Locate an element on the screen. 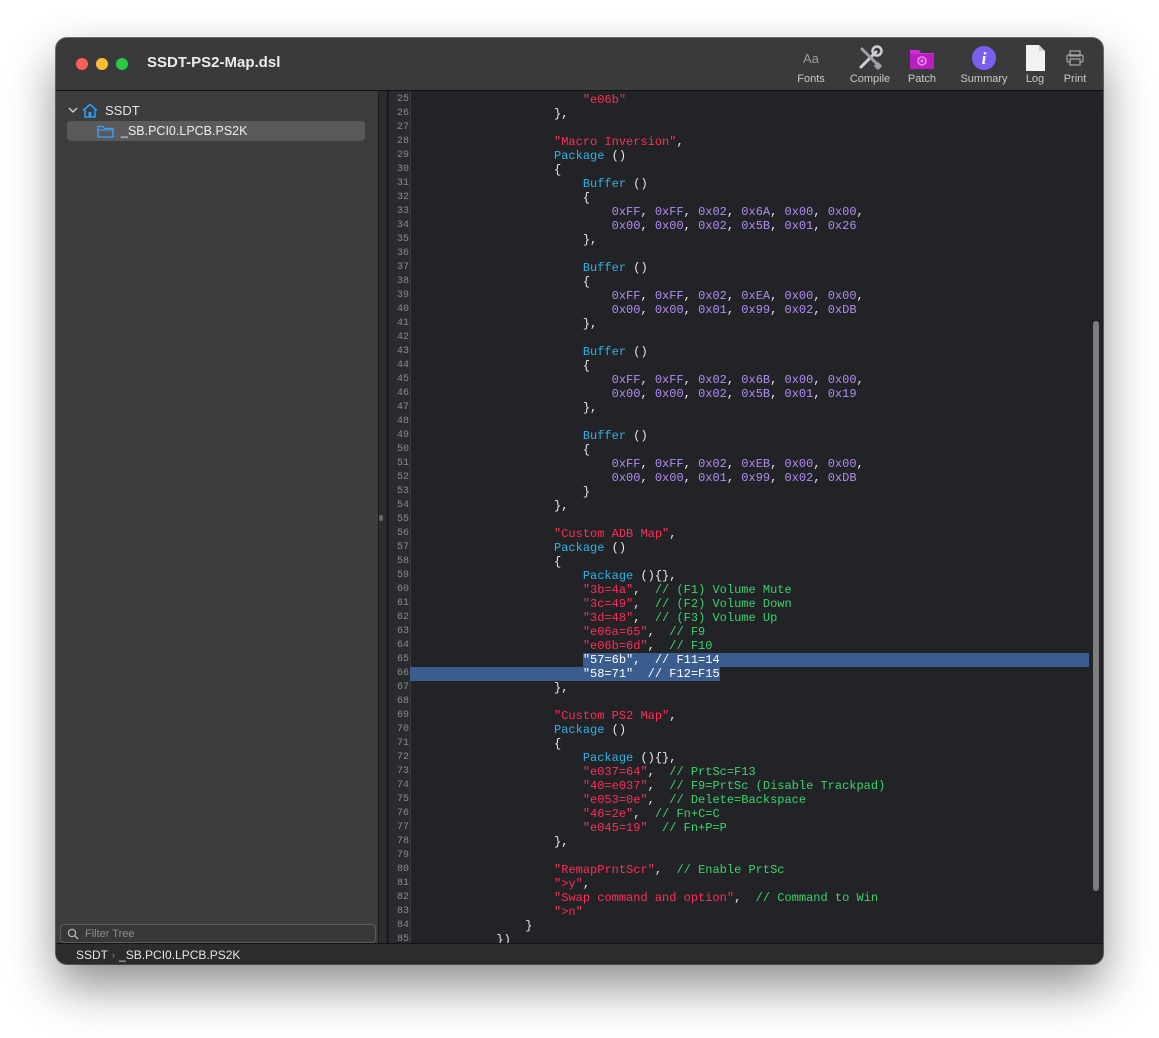  compile-button: Compile is located at coordinates (870, 66).